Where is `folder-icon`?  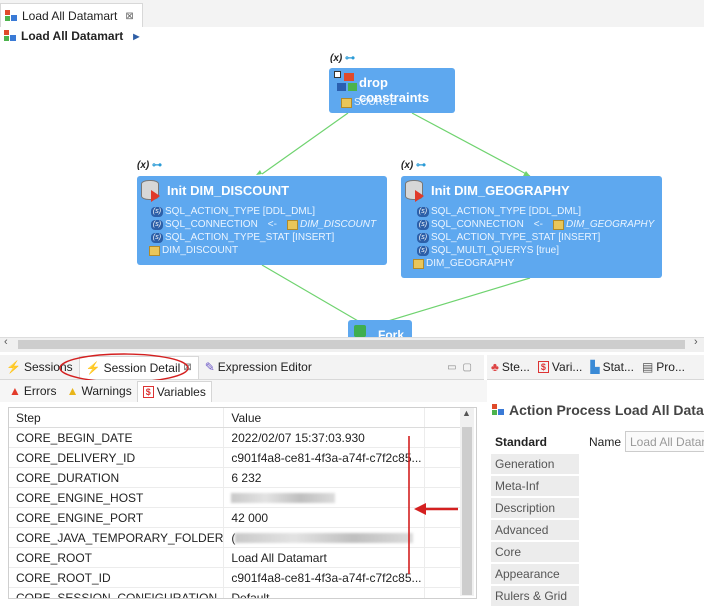
folder-icon is located at coordinates (346, 102).